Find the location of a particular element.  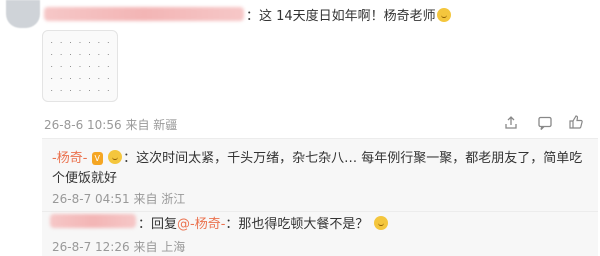

laughing-emoji-icon is located at coordinates (443, 15).